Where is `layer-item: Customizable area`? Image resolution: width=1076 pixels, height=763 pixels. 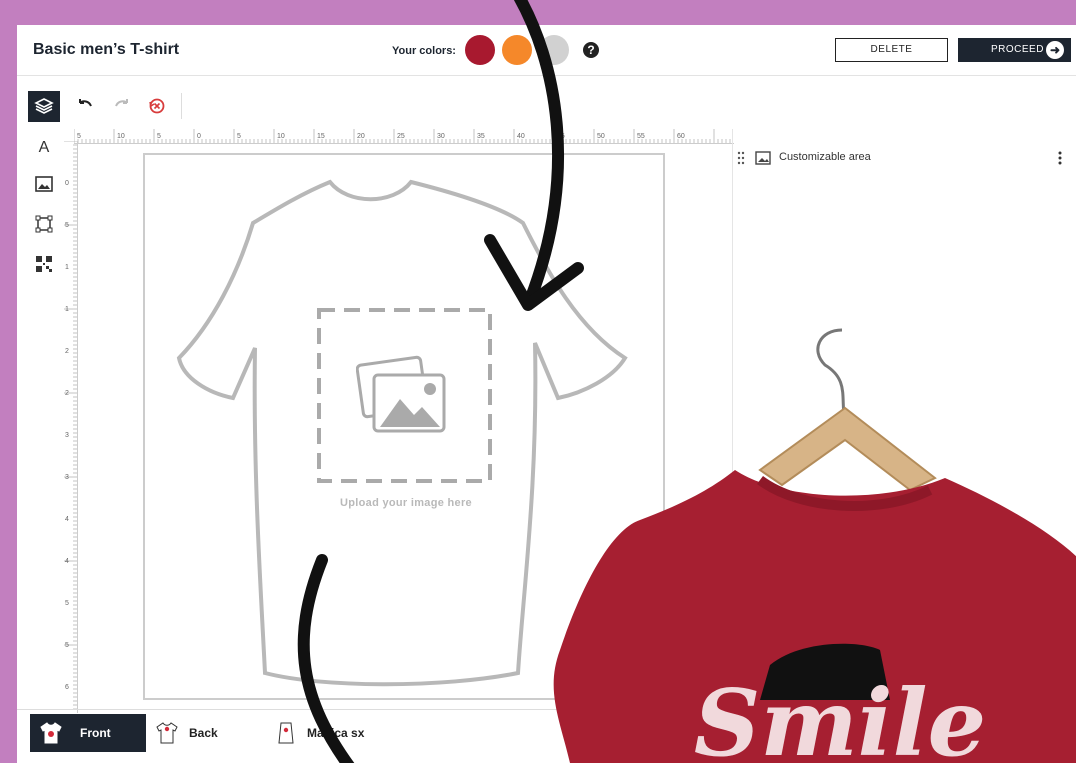 layer-item: Customizable area is located at coordinates (902, 158).